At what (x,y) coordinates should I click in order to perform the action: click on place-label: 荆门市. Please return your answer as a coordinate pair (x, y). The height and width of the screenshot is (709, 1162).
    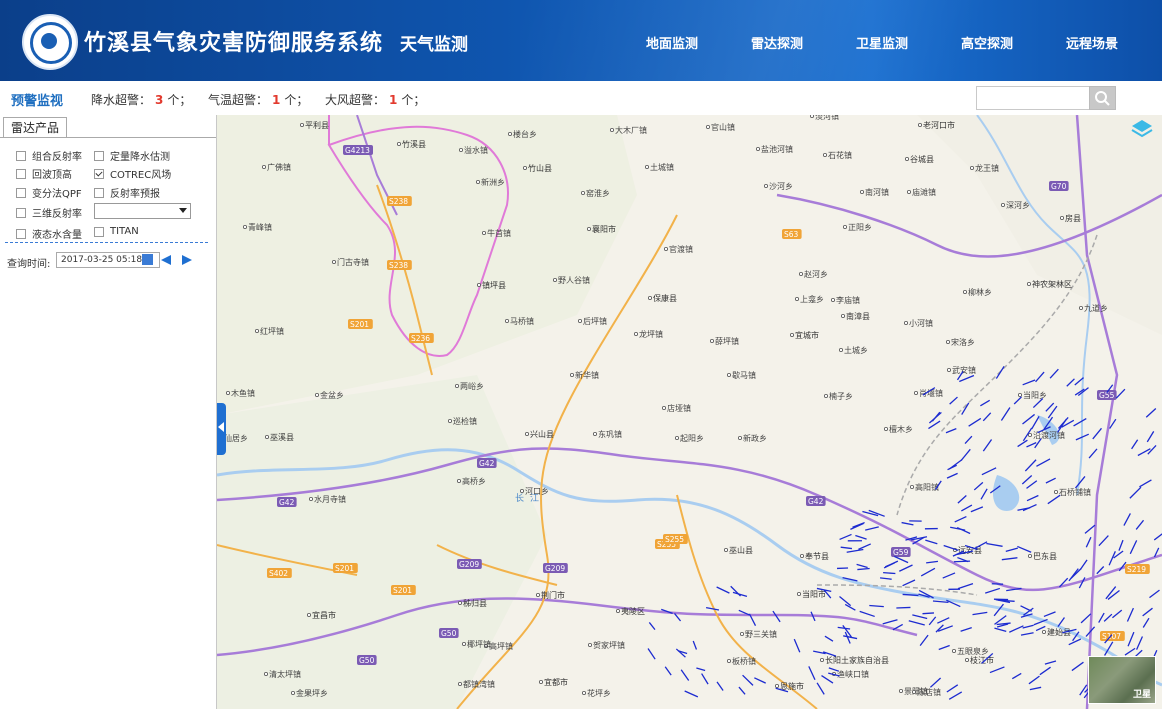
    Looking at the image, I should click on (553, 595).